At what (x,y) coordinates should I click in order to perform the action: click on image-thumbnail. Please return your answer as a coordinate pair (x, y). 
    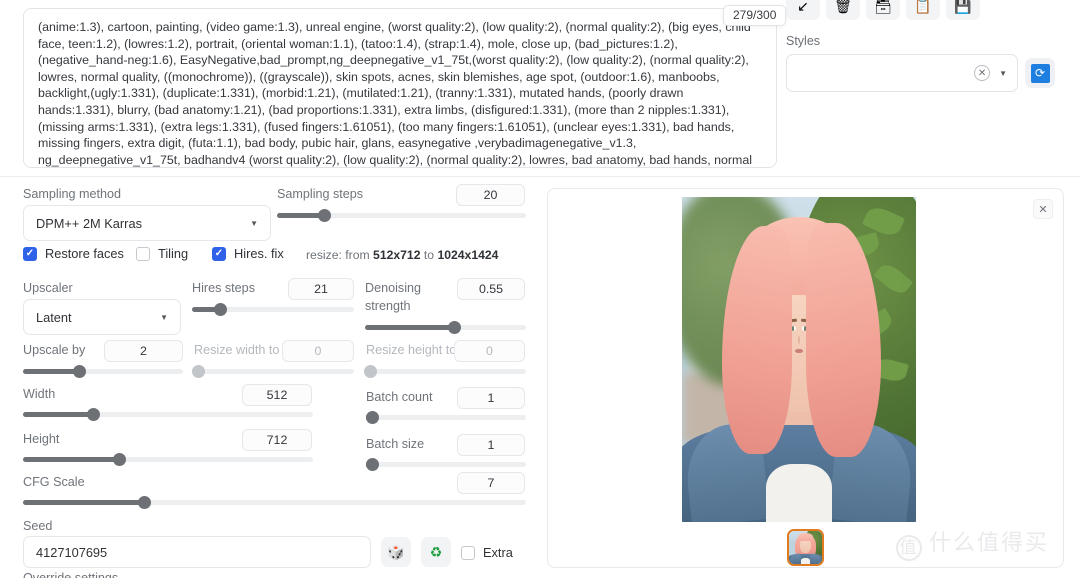
    Looking at the image, I should click on (805, 547).